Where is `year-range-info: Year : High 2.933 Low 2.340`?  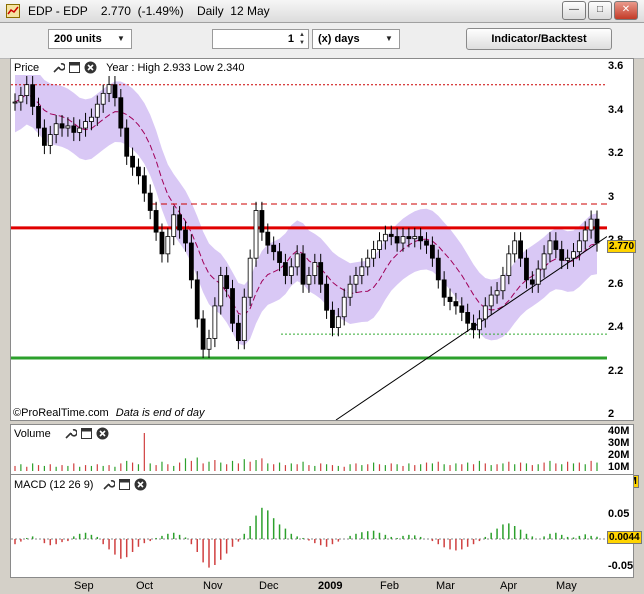
year-range-info: Year : High 2.933 Low 2.340 is located at coordinates (175, 67).